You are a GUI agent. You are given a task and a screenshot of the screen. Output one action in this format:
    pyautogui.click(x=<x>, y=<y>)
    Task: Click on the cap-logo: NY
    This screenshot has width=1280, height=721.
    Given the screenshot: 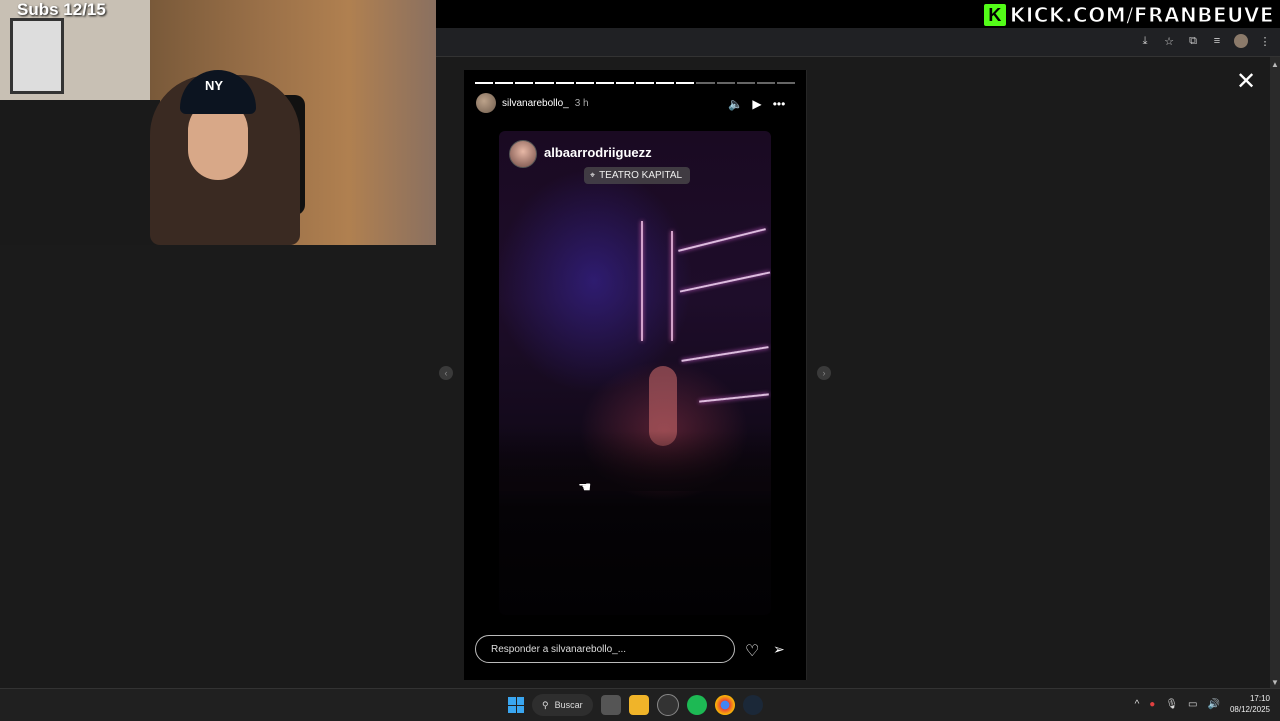 What is the action you would take?
    pyautogui.click(x=214, y=85)
    